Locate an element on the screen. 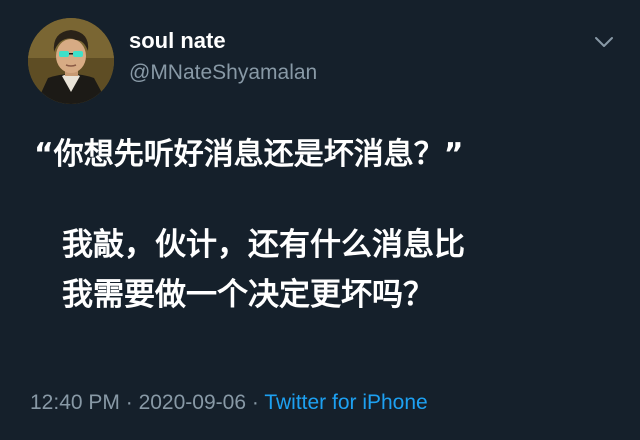 Image resolution: width=640 pixels, height=440 pixels. tweet-text-line: “你想先听好消息还是坏消息？” is located at coordinates (249, 154).